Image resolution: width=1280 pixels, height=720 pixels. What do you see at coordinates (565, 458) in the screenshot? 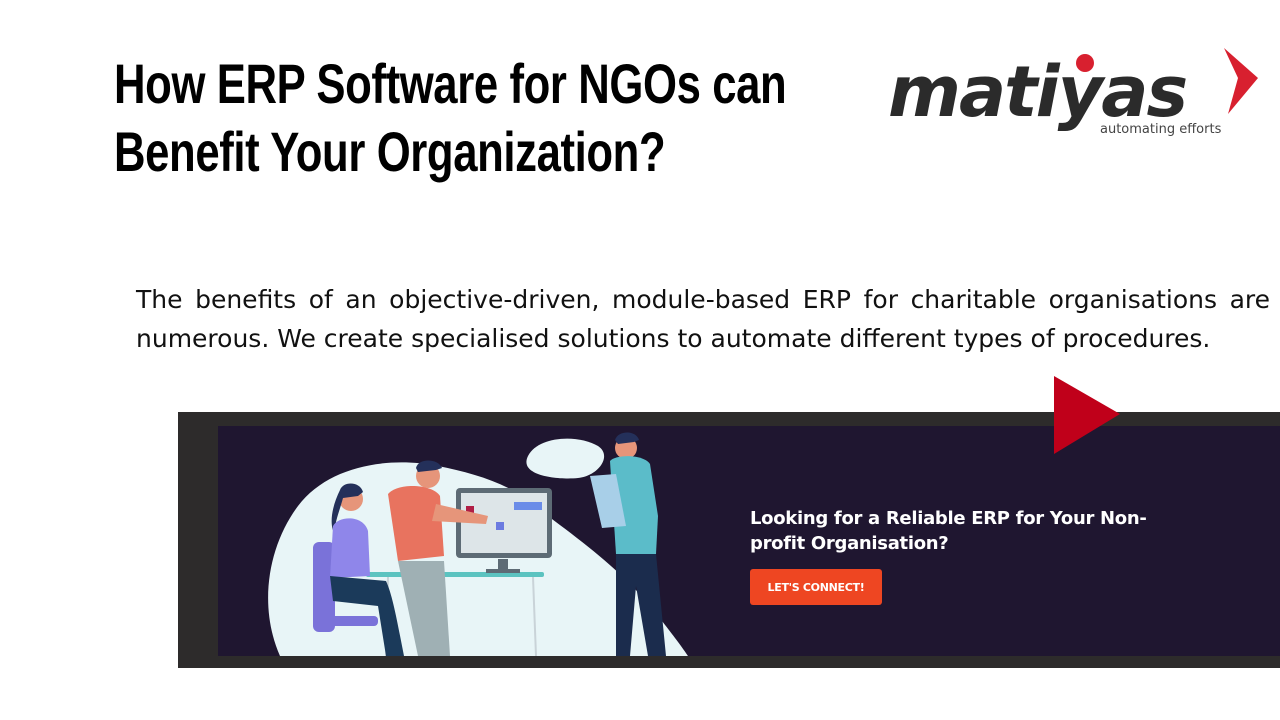
I see `background-blob-top` at bounding box center [565, 458].